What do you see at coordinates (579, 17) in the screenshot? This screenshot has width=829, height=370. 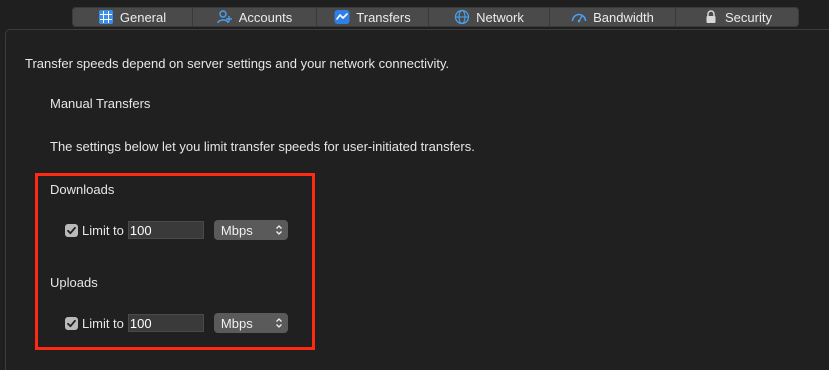 I see `speedometer-icon` at bounding box center [579, 17].